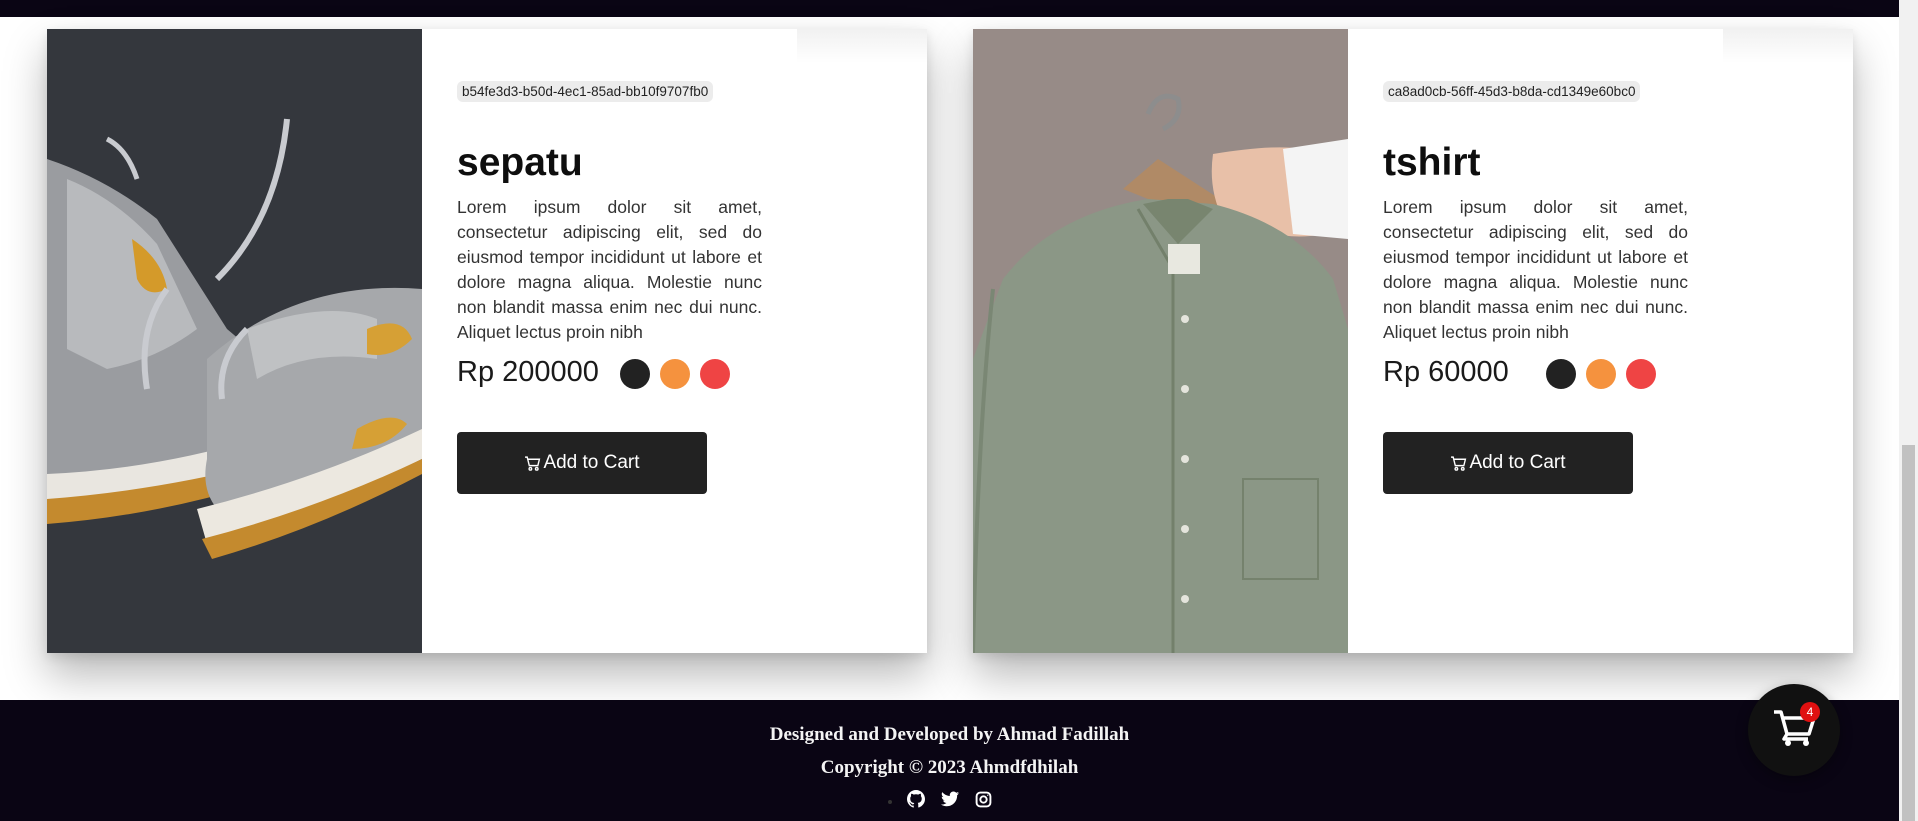 The height and width of the screenshot is (821, 1918). I want to click on github-icon, so click(916, 799).